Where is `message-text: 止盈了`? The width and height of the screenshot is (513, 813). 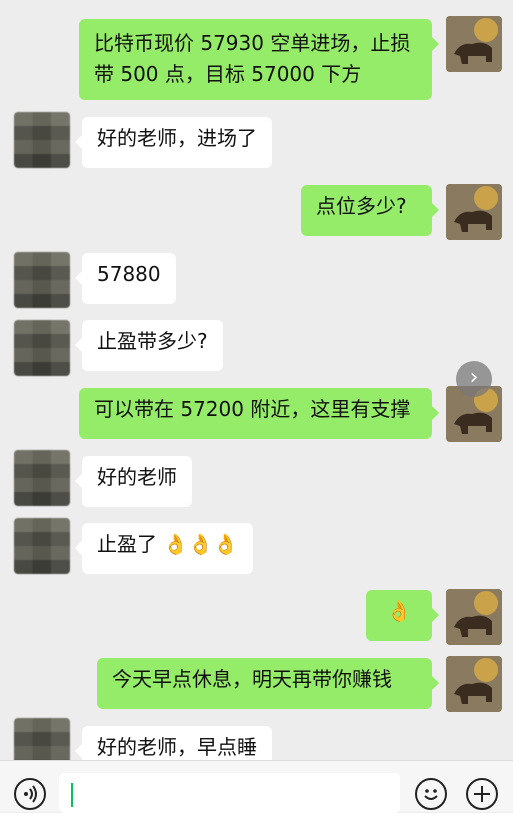 message-text: 止盈了 is located at coordinates (127, 544).